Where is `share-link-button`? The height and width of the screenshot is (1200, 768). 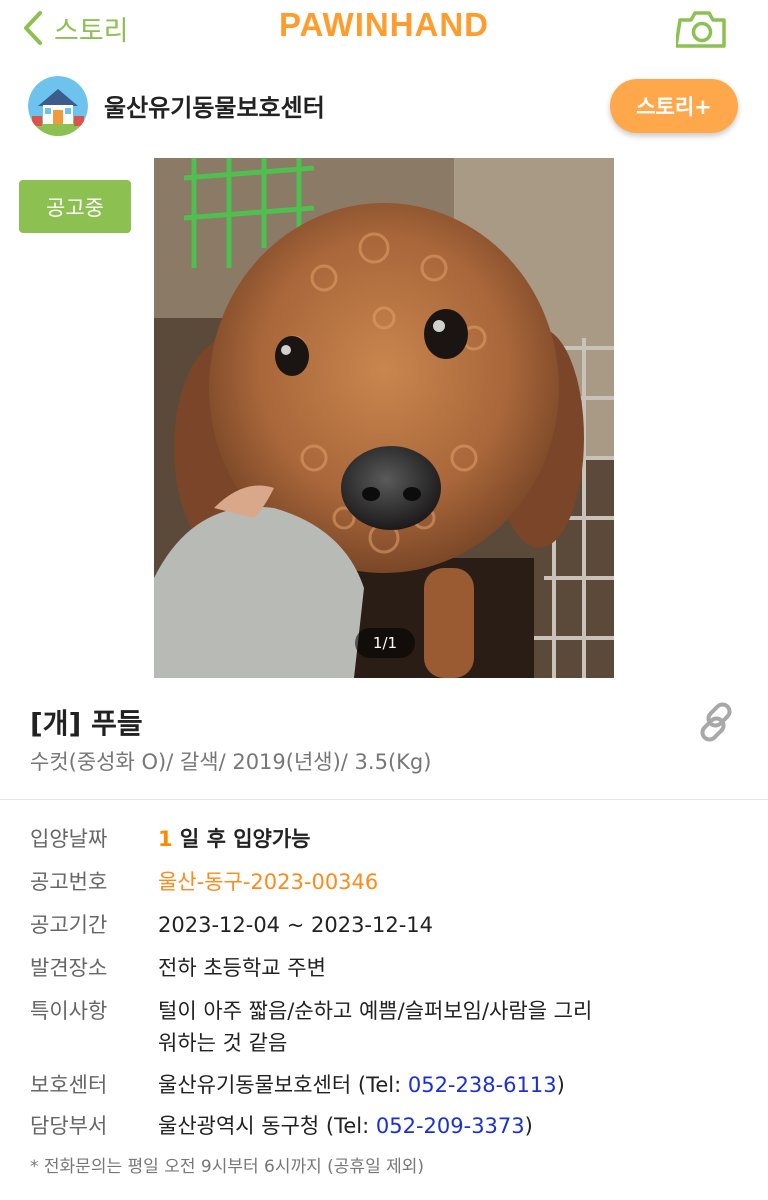
share-link-button is located at coordinates (716, 722).